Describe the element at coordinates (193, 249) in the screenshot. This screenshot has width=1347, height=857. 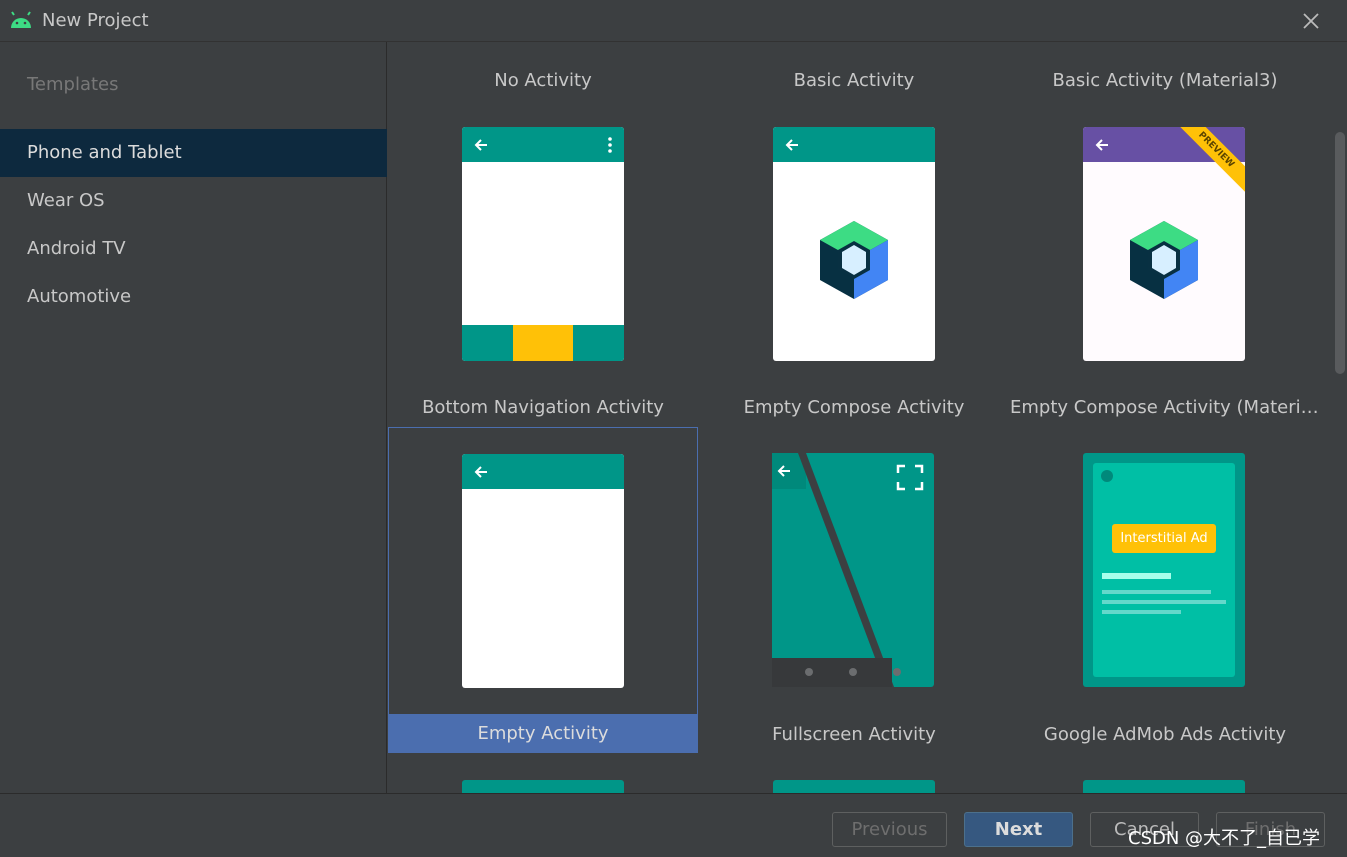
I see `sidebar-item-android-tv: Android TV` at that location.